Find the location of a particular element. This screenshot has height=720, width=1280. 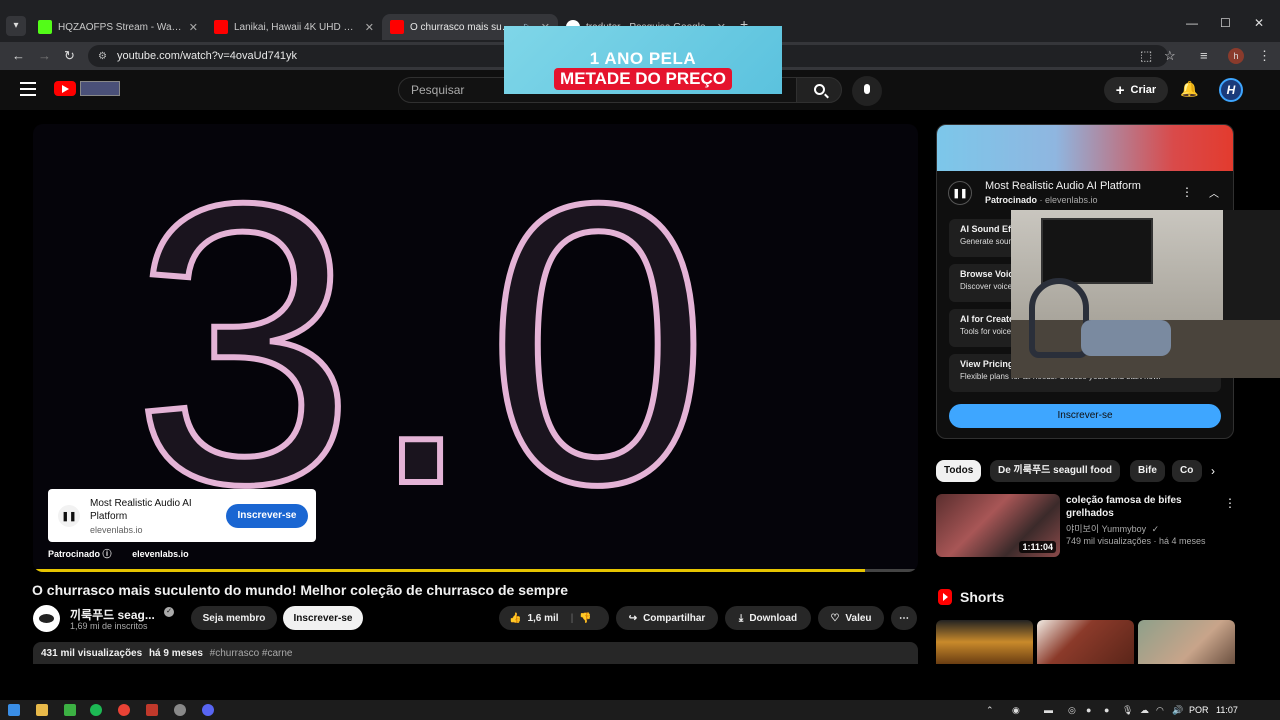

info-icon: ⓘ is located at coordinates (107, 554).